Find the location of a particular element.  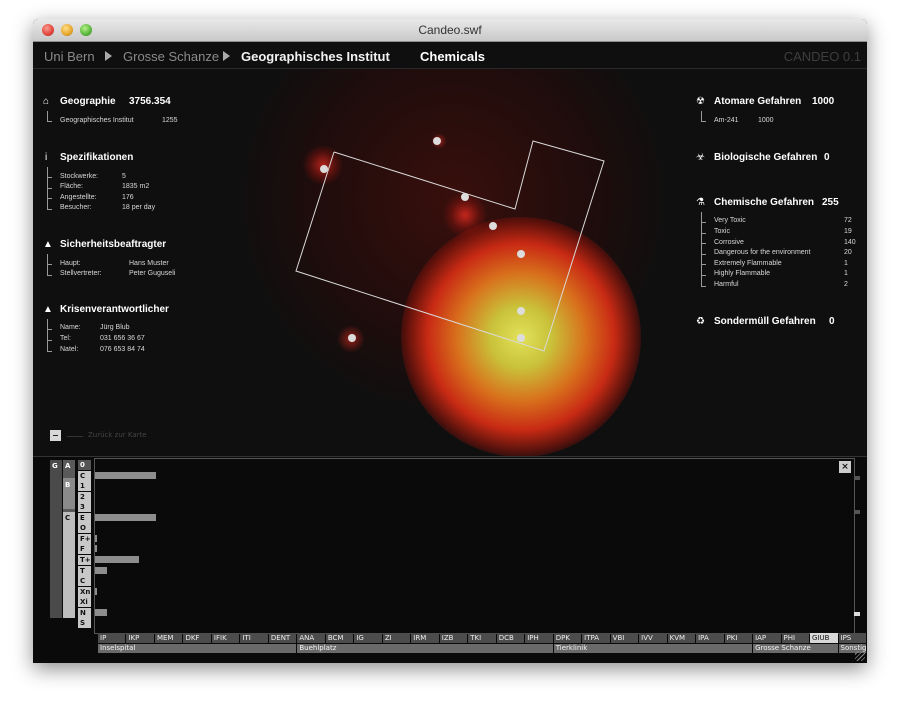

matrix-col-b-label: B is located at coordinates (68, 485).